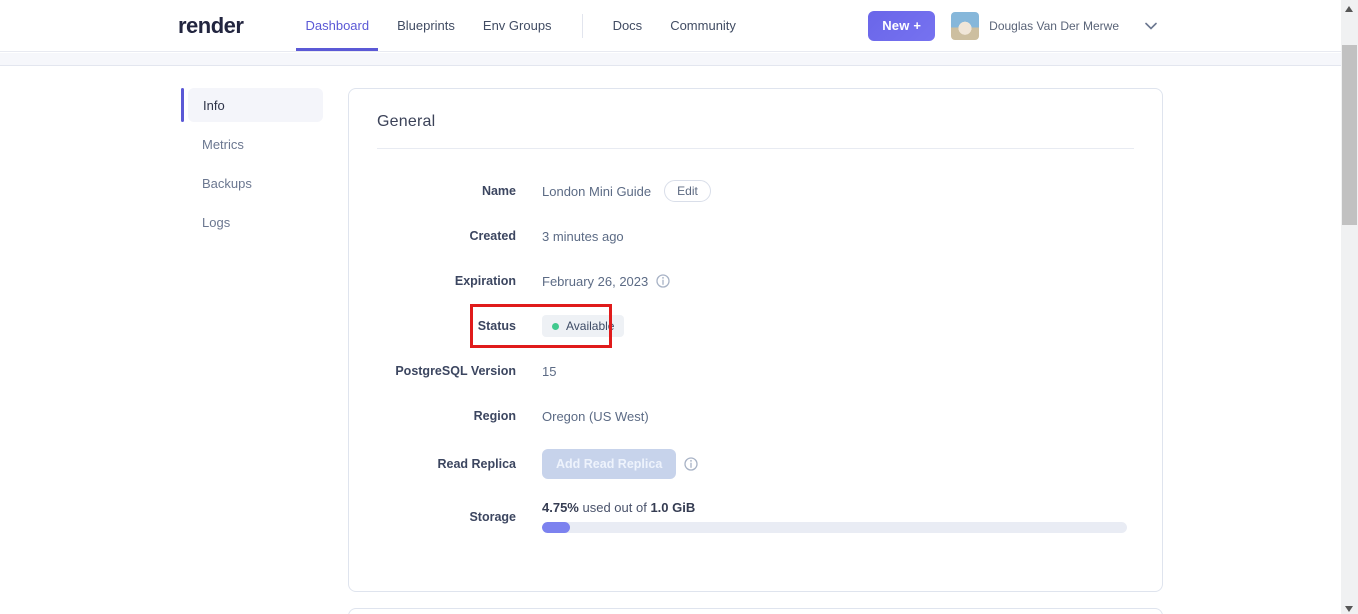 This screenshot has height=614, width=1358. Describe the element at coordinates (496, 326) in the screenshot. I see `field-label: Status` at that location.